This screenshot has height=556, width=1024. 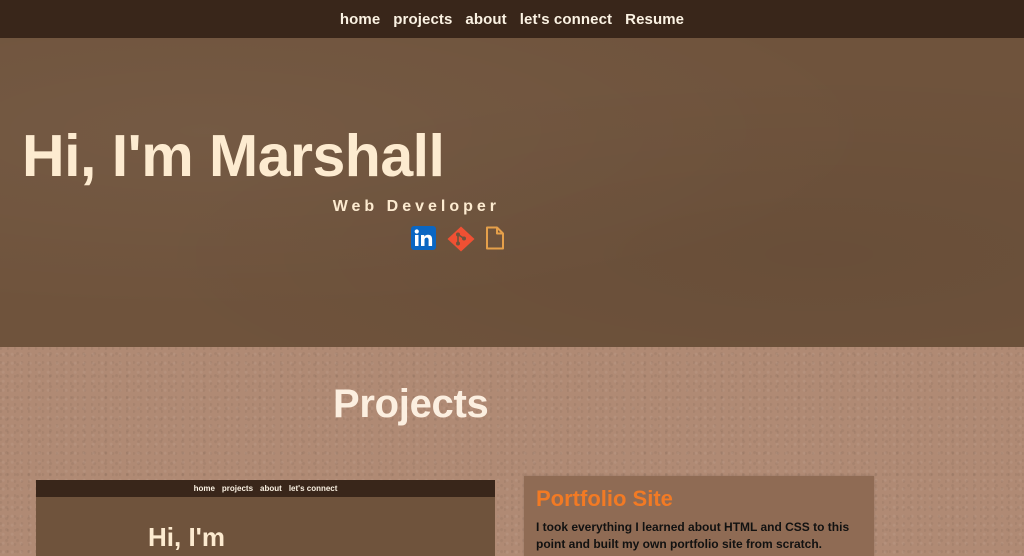 I want to click on hero-title: Hi, I'm Marshall, so click(x=233, y=156).